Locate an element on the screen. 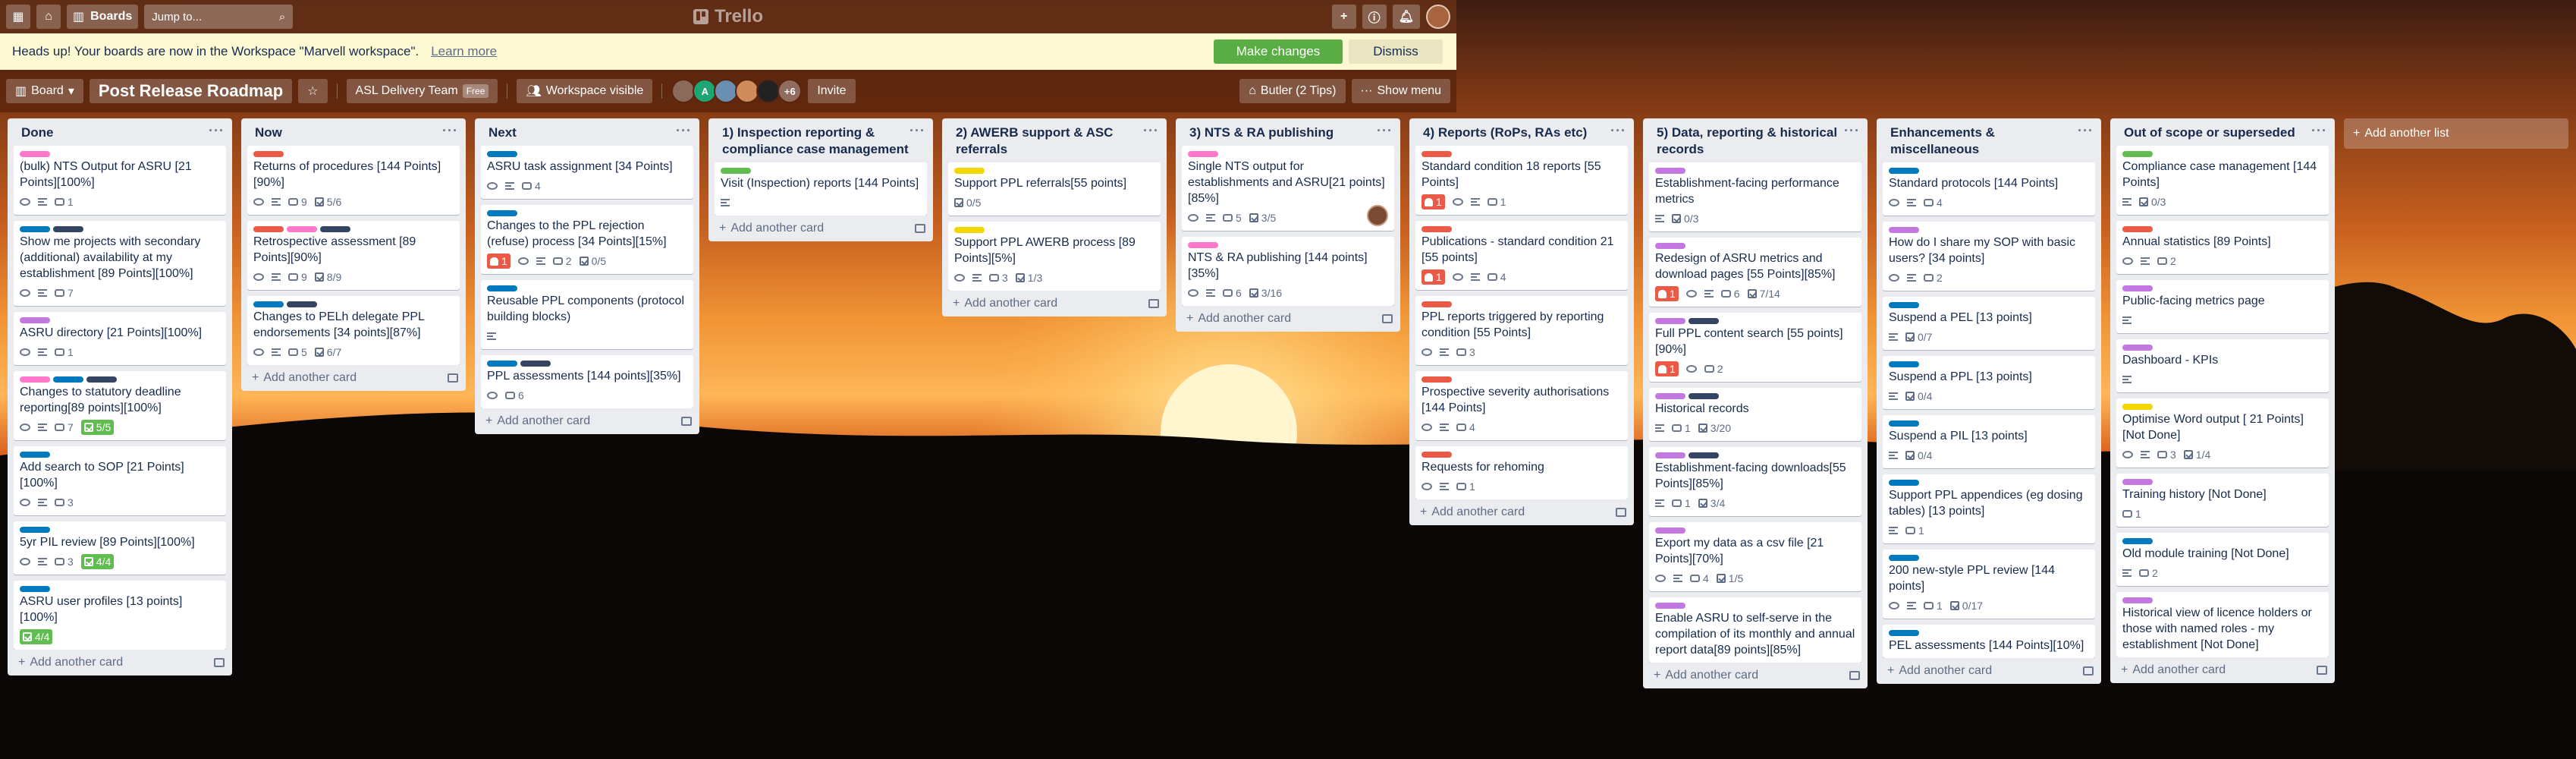 The width and height of the screenshot is (2576, 759). list-title: Now is located at coordinates (268, 132).